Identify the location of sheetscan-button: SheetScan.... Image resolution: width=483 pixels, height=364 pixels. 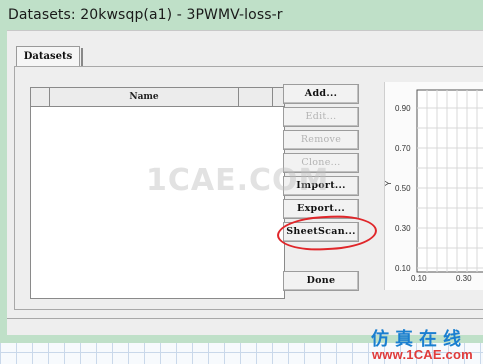
(321, 232).